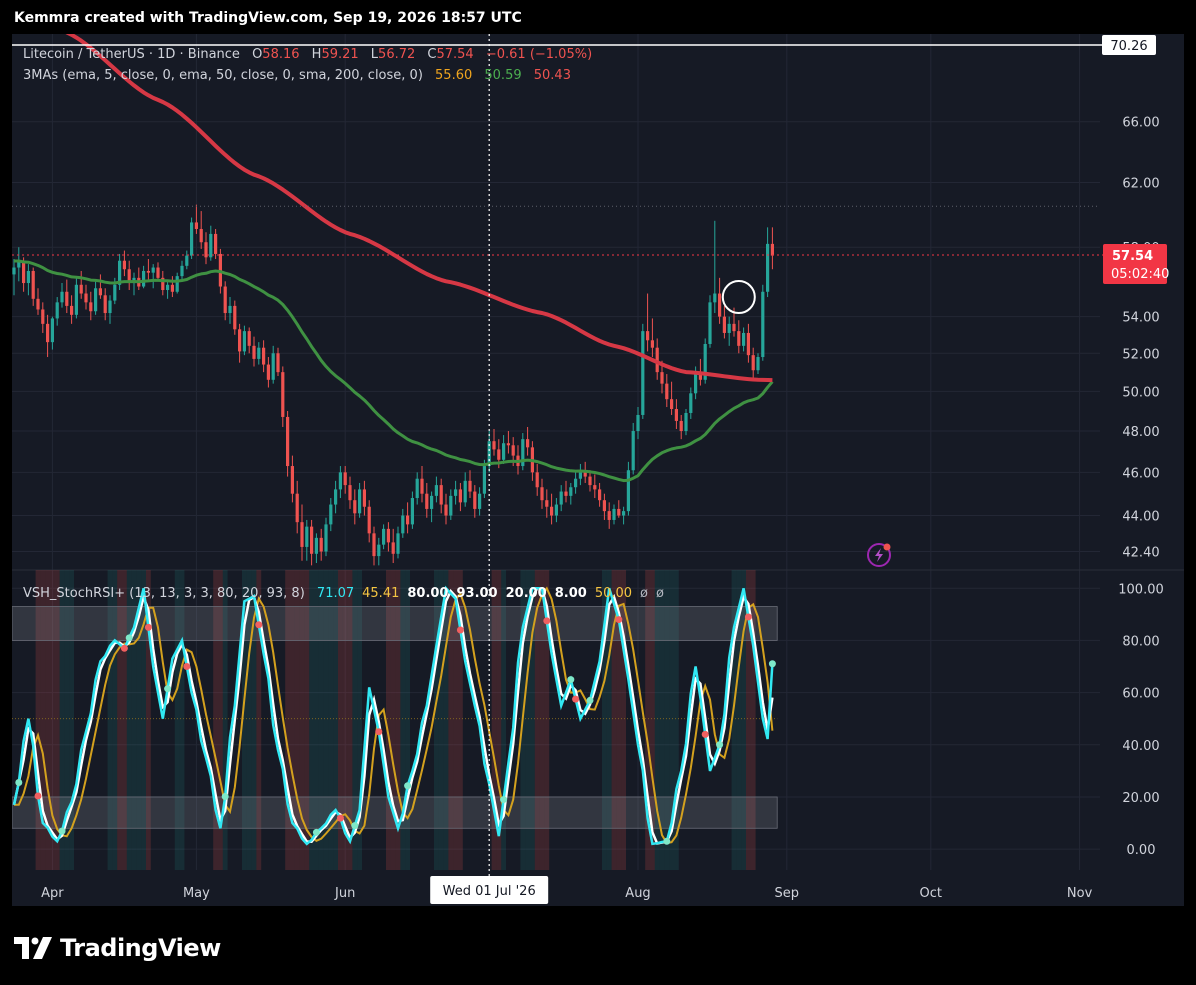 The width and height of the screenshot is (1196, 985). What do you see at coordinates (1140, 318) in the screenshot?
I see `price-tick-label: 54.00` at bounding box center [1140, 318].